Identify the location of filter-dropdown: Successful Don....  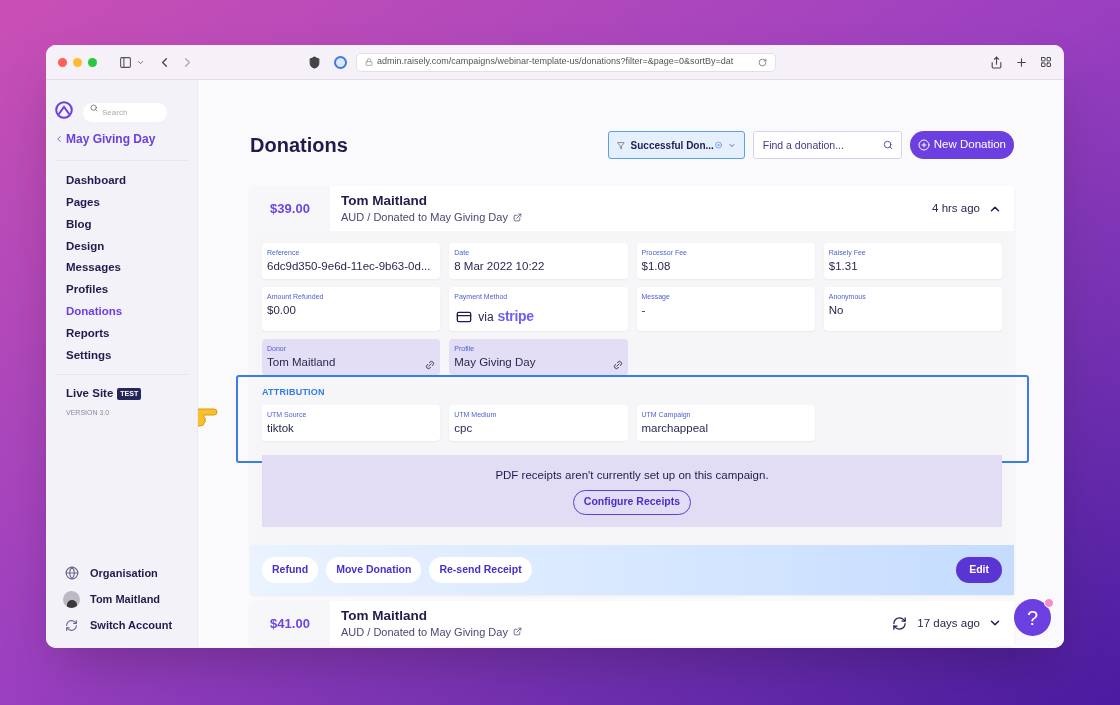
(676, 145).